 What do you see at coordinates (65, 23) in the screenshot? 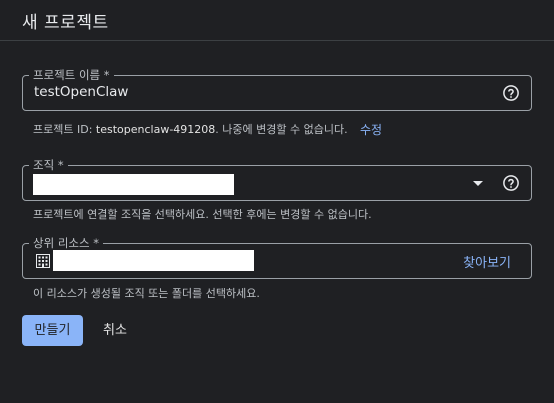
I see `dialog-title: 새 프로젝트` at bounding box center [65, 23].